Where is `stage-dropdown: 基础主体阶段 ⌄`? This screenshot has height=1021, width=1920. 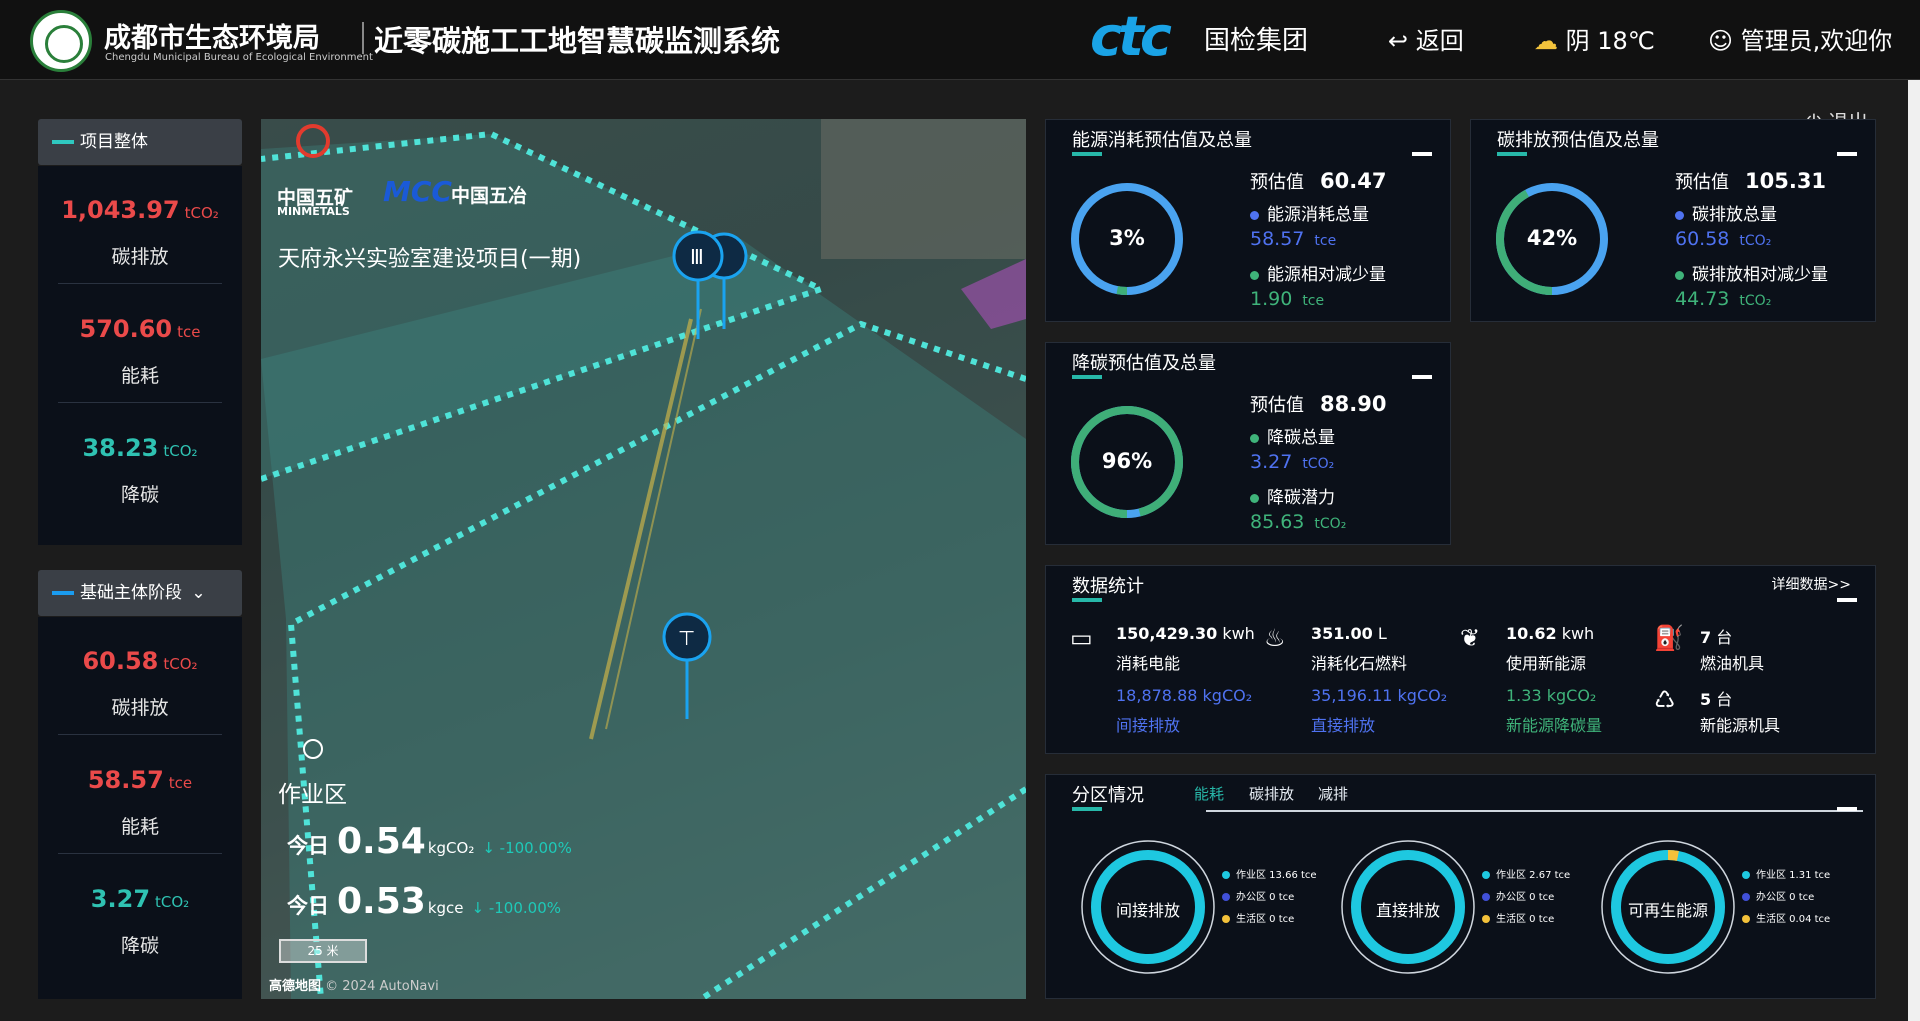
stage-dropdown: 基础主体阶段 ⌄ is located at coordinates (140, 593).